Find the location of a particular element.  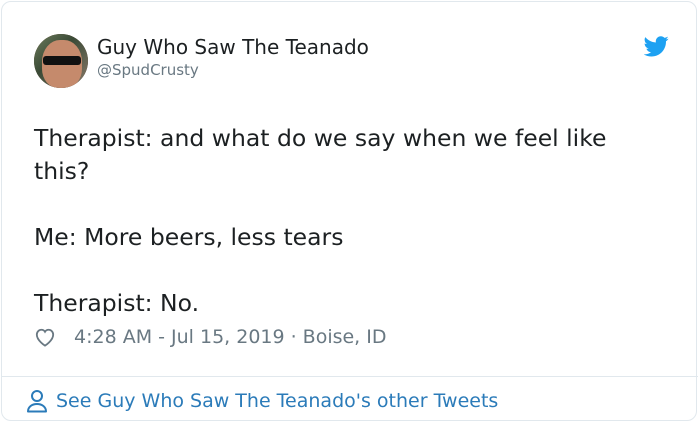

author-handle: @SpudCrusty is located at coordinates (148, 70).